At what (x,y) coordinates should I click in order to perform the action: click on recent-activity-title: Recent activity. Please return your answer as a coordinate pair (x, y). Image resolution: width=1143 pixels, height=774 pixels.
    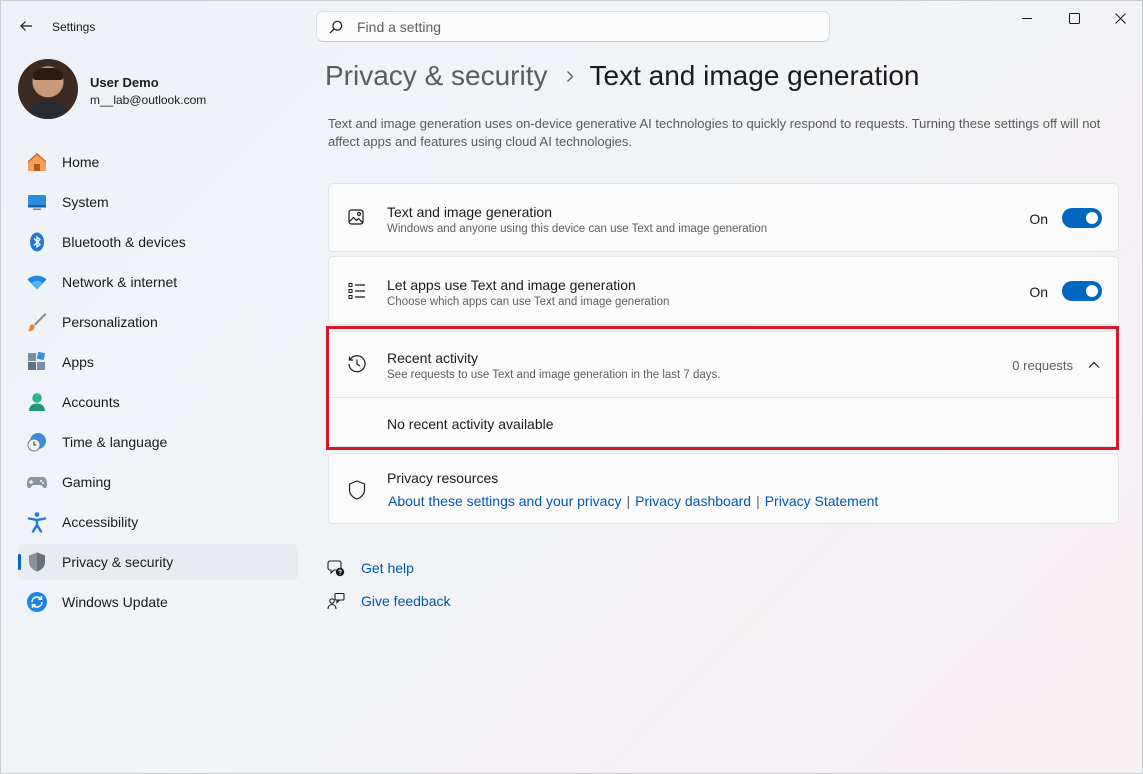
    Looking at the image, I should click on (433, 358).